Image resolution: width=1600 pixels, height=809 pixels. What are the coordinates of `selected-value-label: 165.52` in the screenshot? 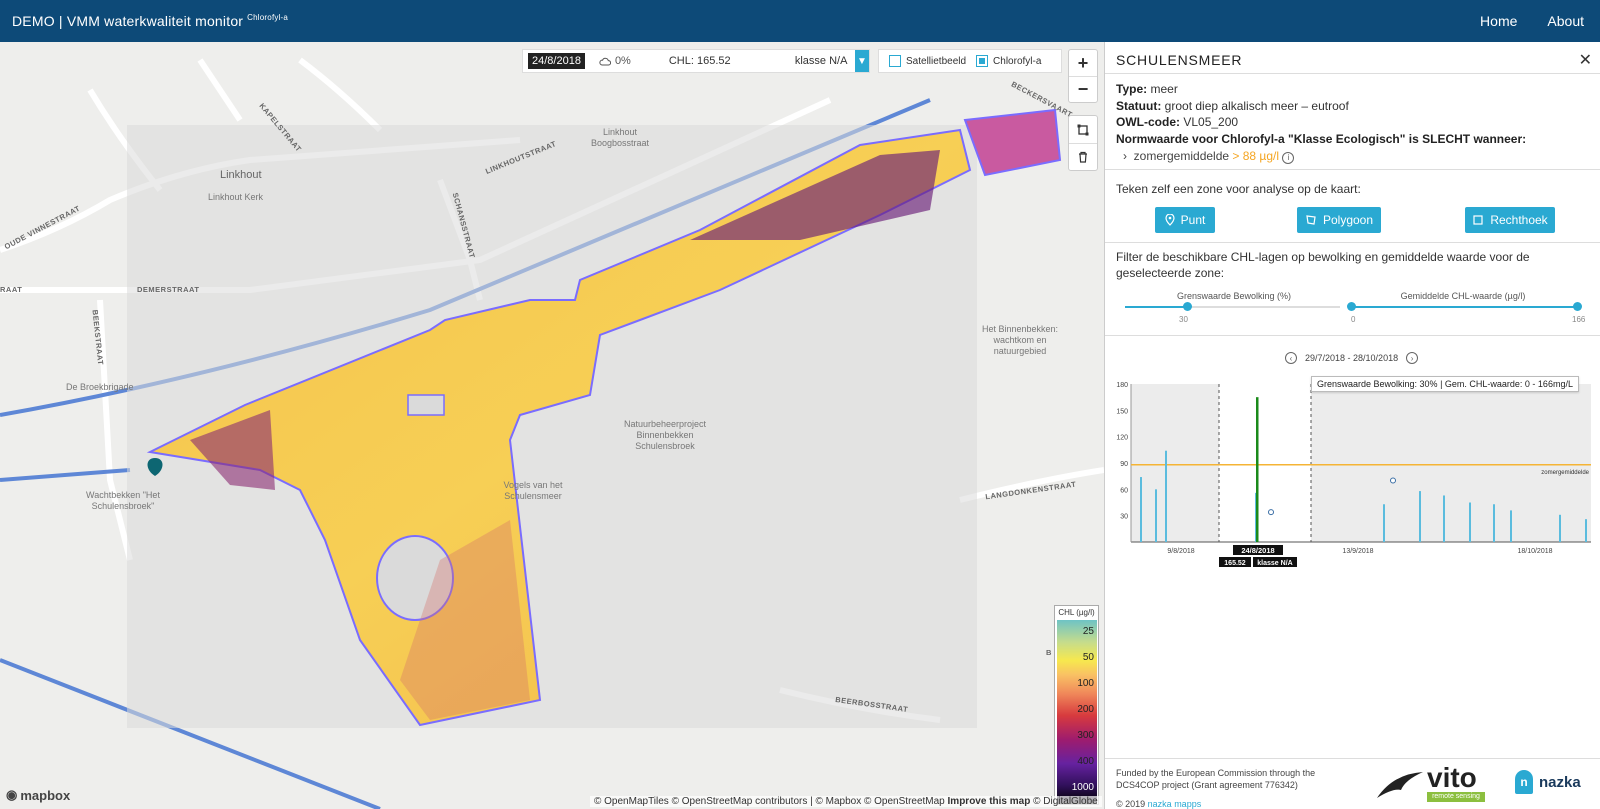 It's located at (1235, 563).